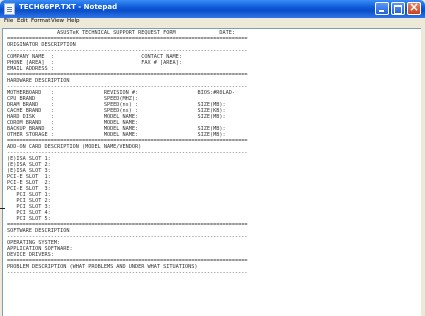  What do you see at coordinates (212, 23) in the screenshot?
I see `menu-bar: File Edit Format View Help` at bounding box center [212, 23].